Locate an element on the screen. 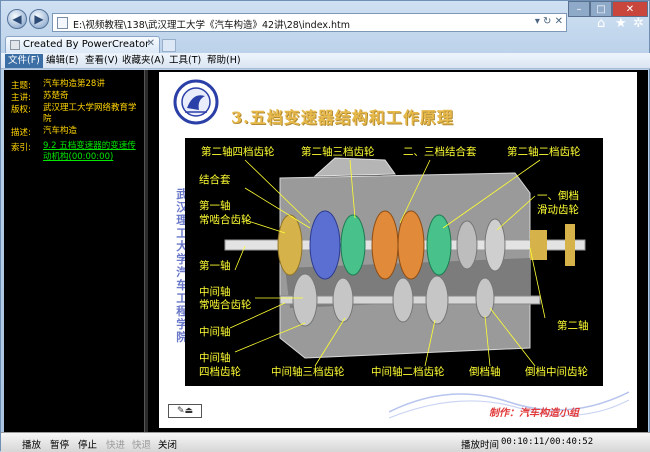 The height and width of the screenshot is (452, 650). info-row-lecturer: 主讲: 苏楚奇 is located at coordinates (40, 97).